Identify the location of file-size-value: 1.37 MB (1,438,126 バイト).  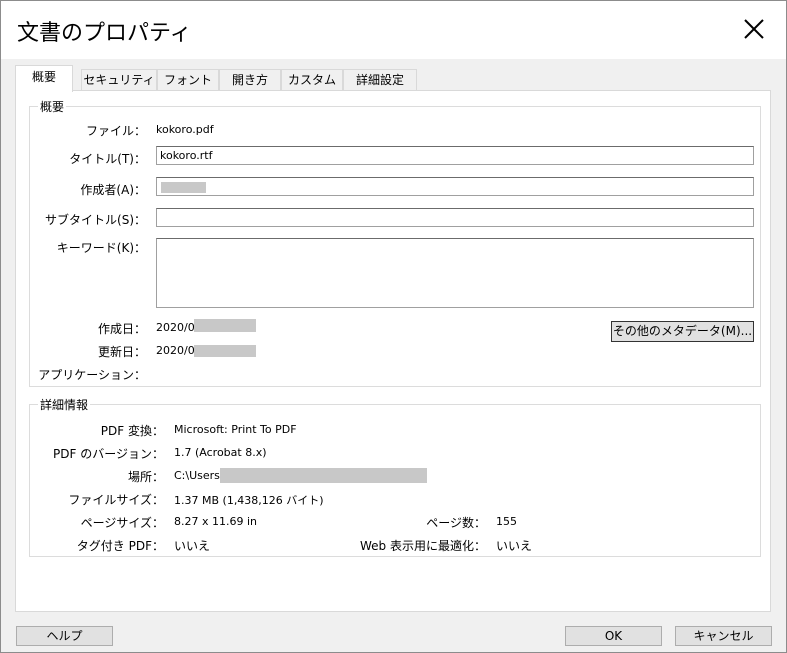
(249, 500).